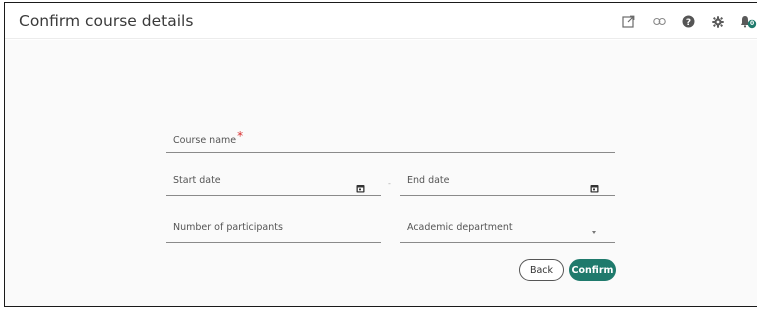 Image resolution: width=757 pixels, height=309 pixels. What do you see at coordinates (717, 21) in the screenshot?
I see `settings-icon` at bounding box center [717, 21].